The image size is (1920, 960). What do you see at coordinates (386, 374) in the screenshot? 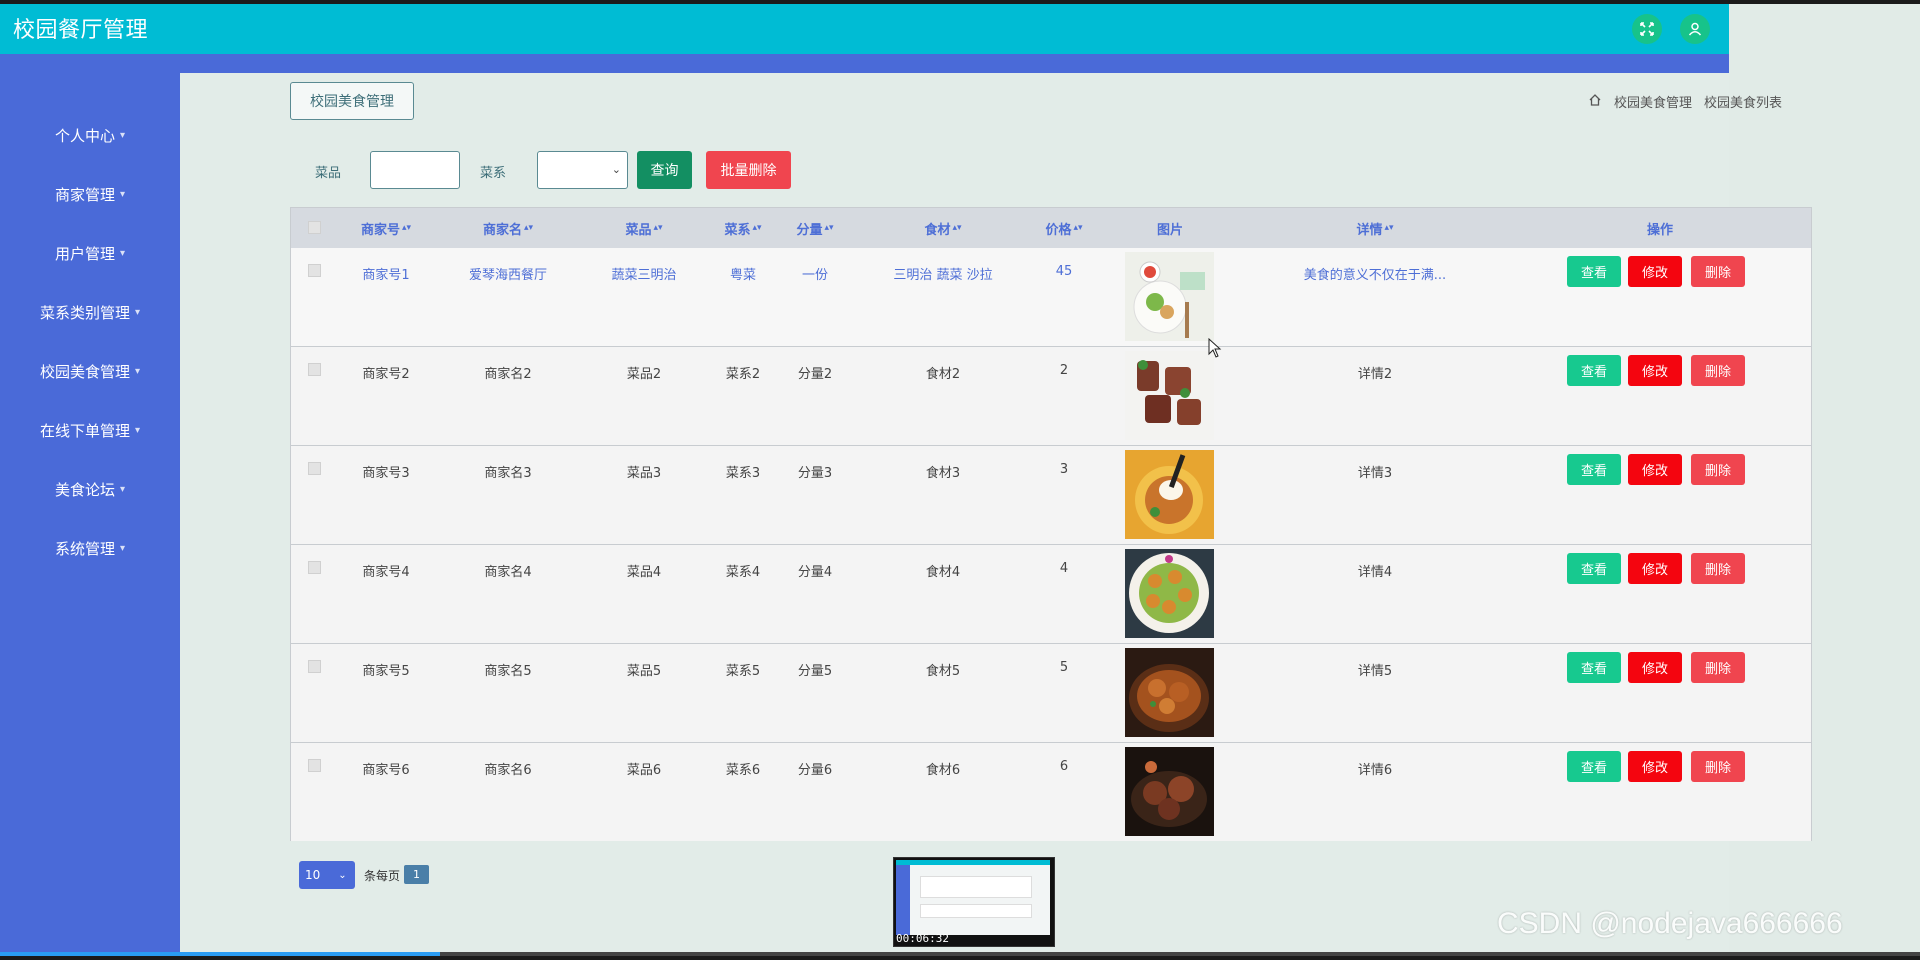
I see `merchant-no-cell: 商家号2` at bounding box center [386, 374].